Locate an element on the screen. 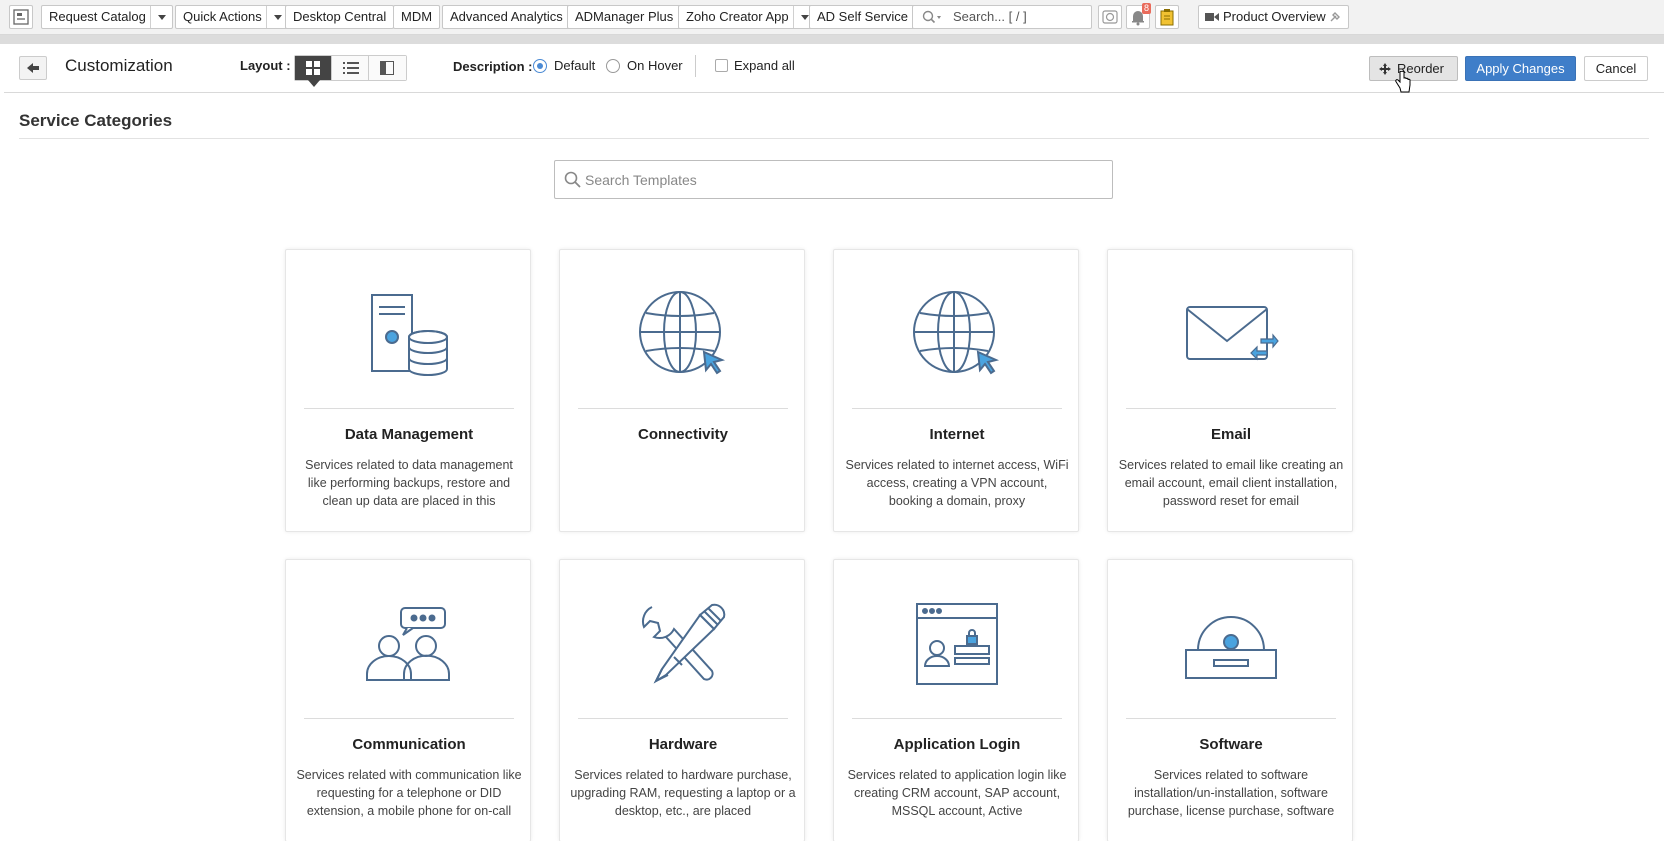  move-icon is located at coordinates (1385, 69).